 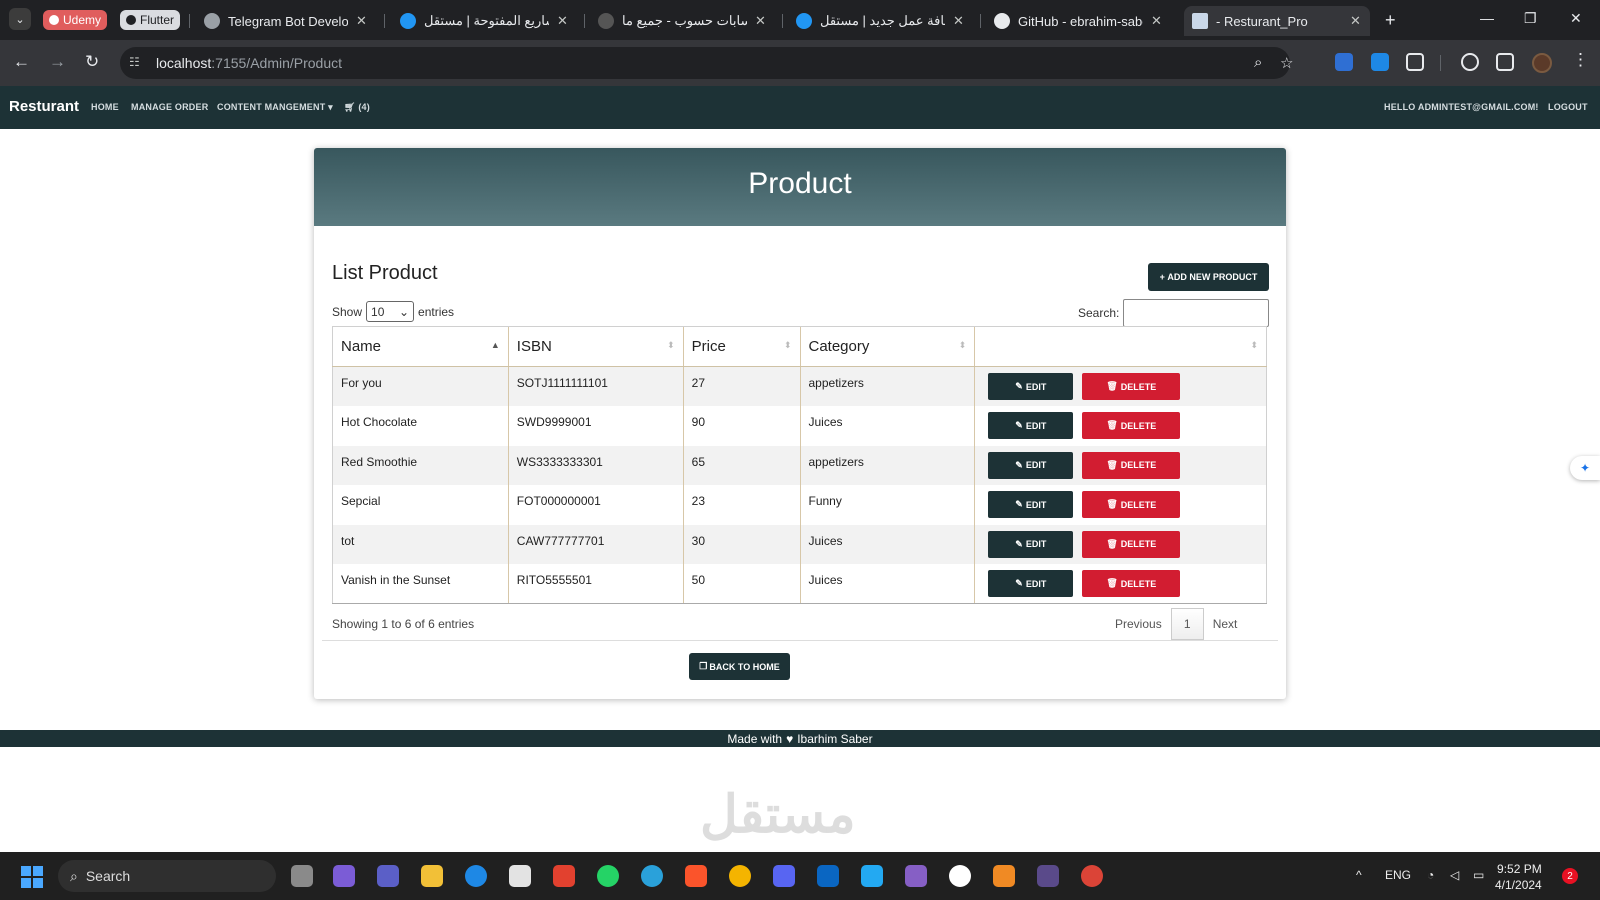 I want to click on browser-tab: GitHub - ebrahim-saber ✕, so click(x=1078, y=21).